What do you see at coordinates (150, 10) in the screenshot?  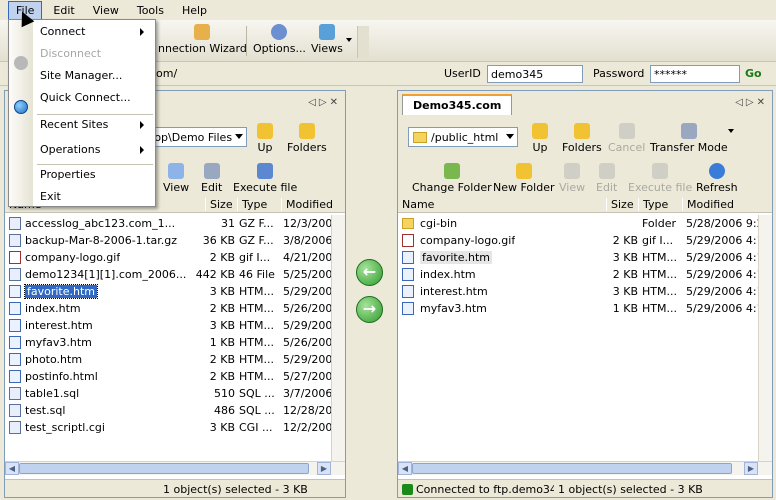 I see `menu-tools: Tools` at bounding box center [150, 10].